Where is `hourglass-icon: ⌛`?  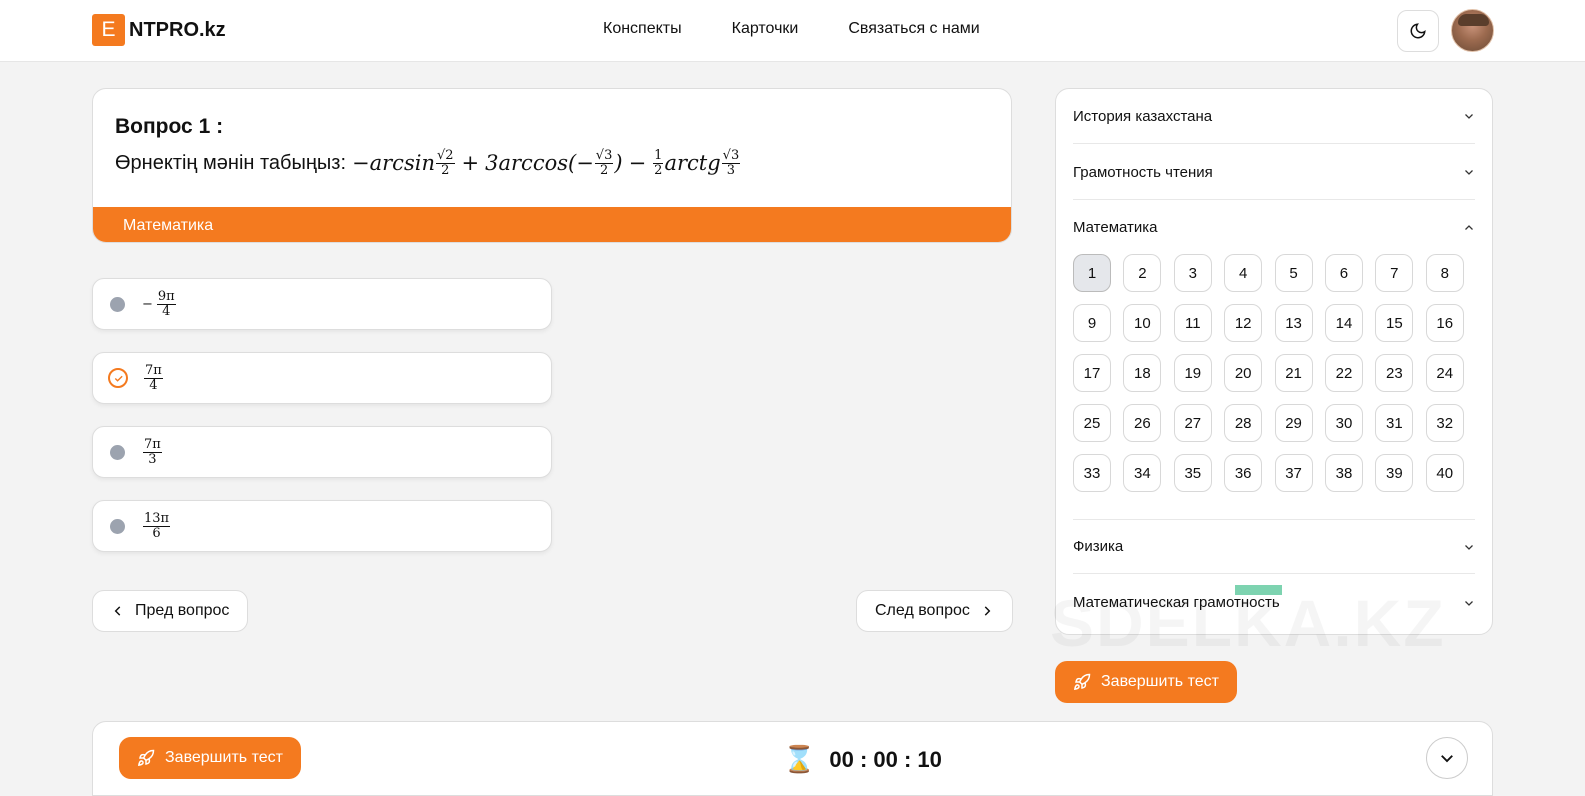 hourglass-icon: ⌛ is located at coordinates (799, 759).